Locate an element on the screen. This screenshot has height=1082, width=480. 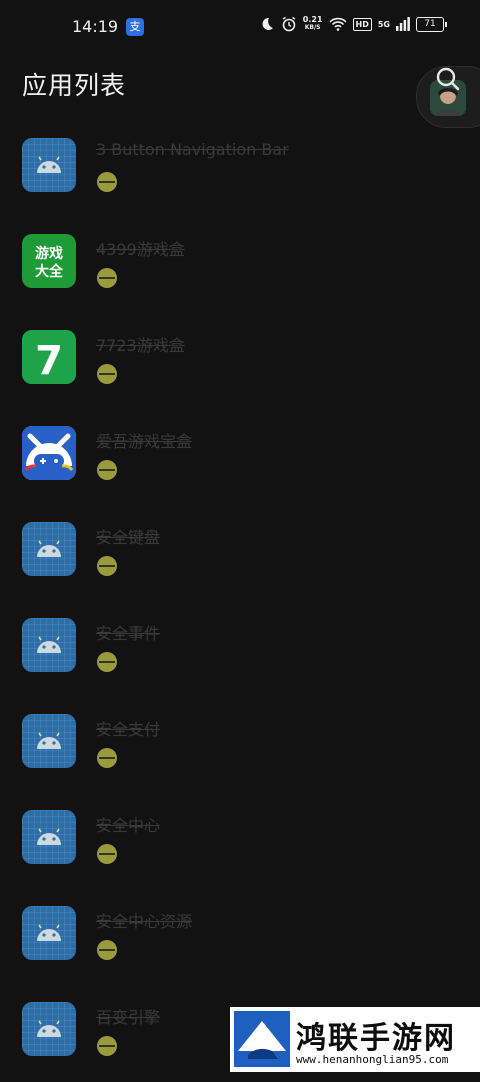
list-item: 爱吾游戏宝盒 is located at coordinates (240, 458).